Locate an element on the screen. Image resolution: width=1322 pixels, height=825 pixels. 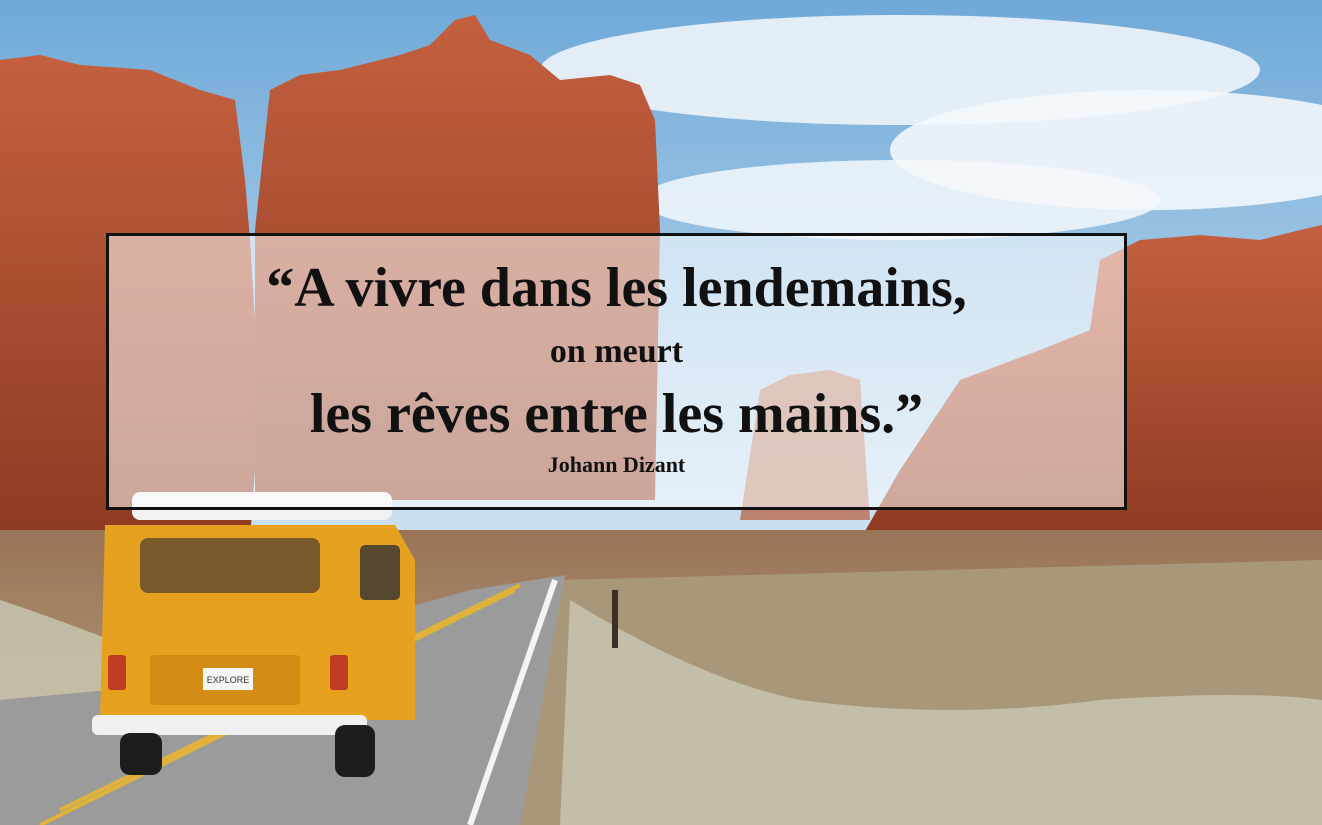
quote-line-3: les rêves entre les mains.” is located at coordinates (616, 414).